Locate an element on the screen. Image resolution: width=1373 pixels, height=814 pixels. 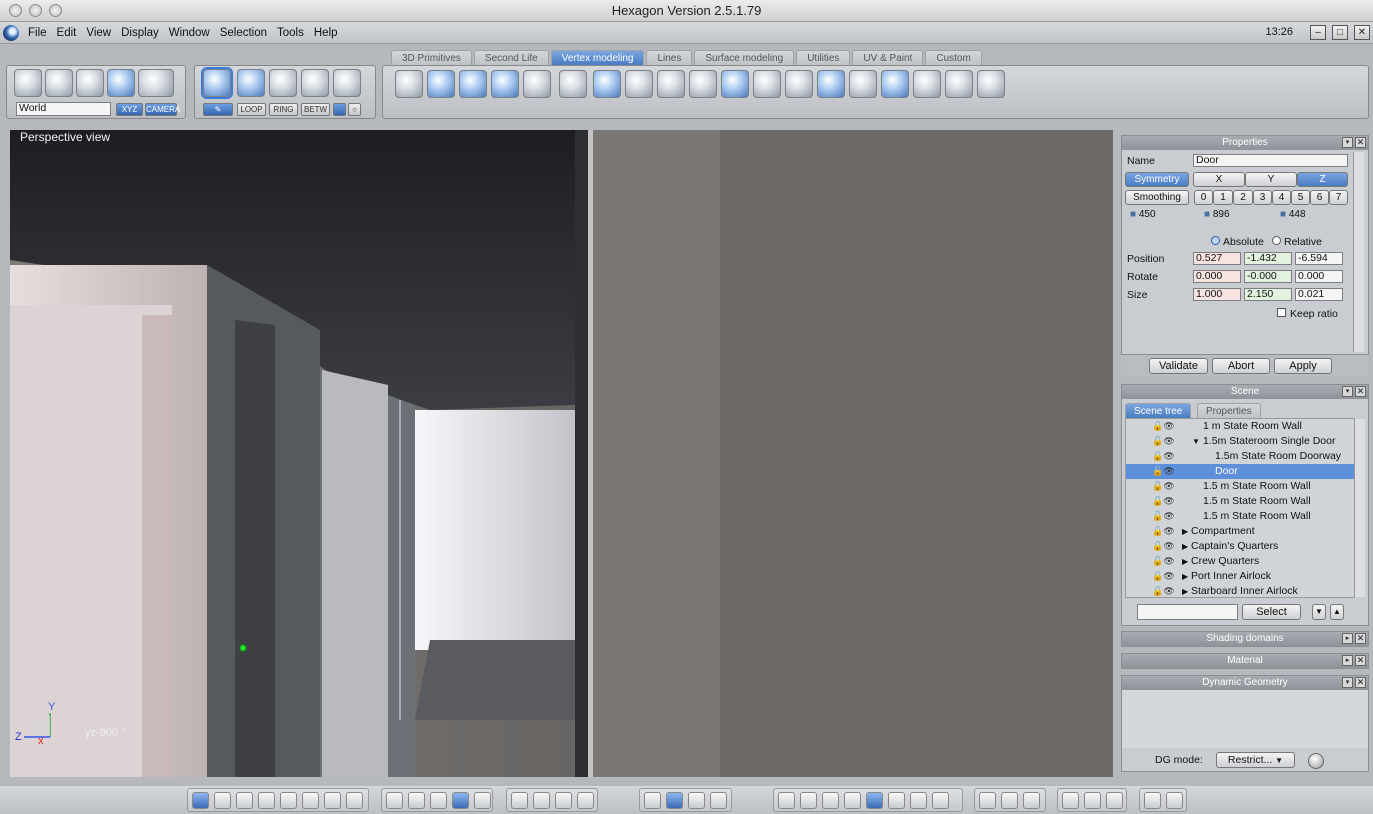
loop-button: LOOP is located at coordinates (251, 109).